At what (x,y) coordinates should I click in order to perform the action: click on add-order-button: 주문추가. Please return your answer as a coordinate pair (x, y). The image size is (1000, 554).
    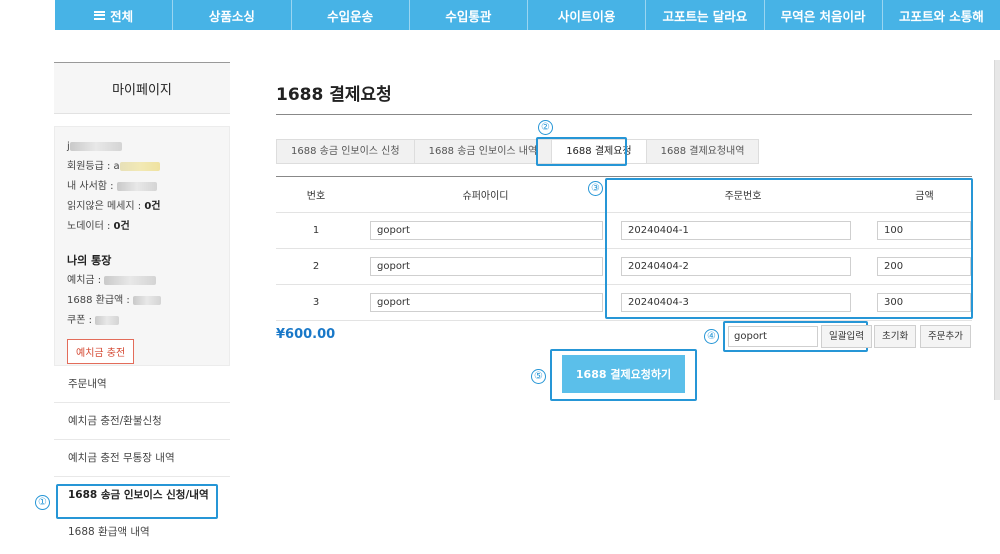
    Looking at the image, I should click on (945, 336).